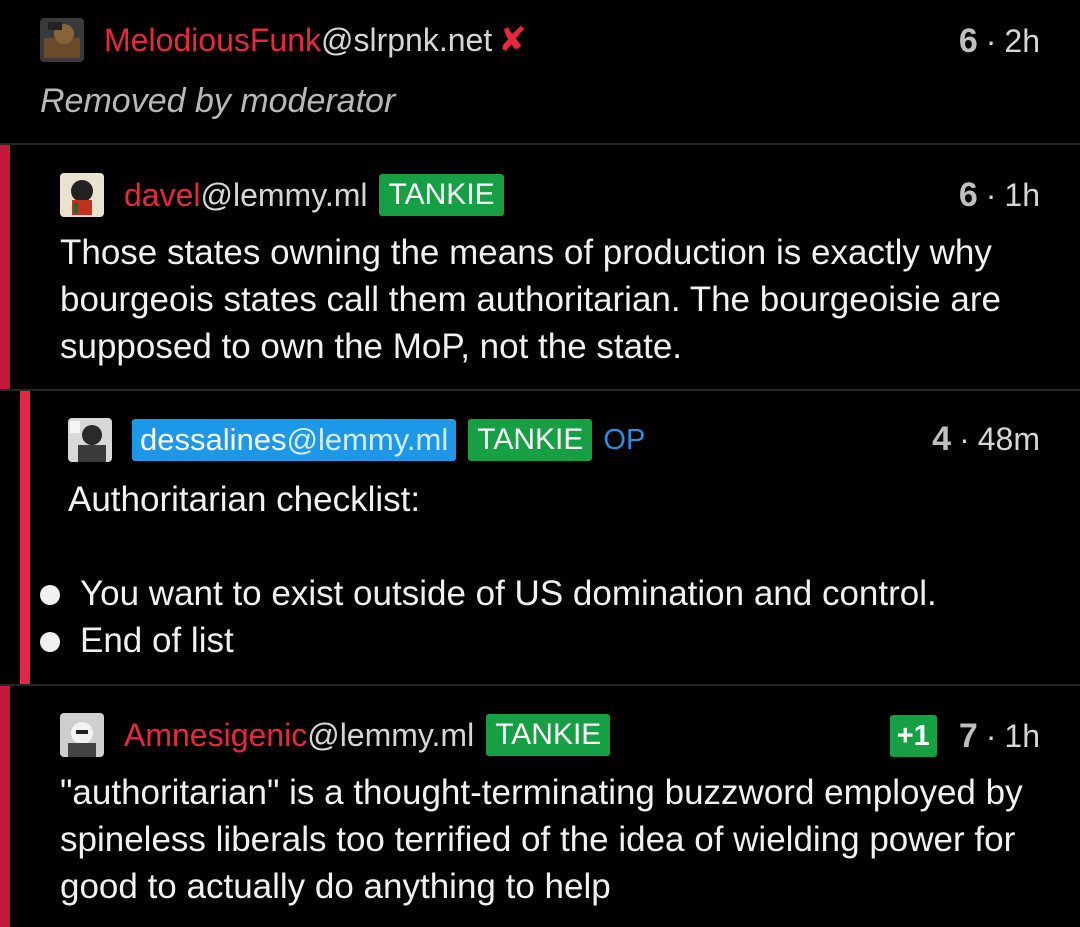 Image resolution: width=1080 pixels, height=927 pixels. Describe the element at coordinates (1008, 439) in the screenshot. I see `age: 48m` at that location.